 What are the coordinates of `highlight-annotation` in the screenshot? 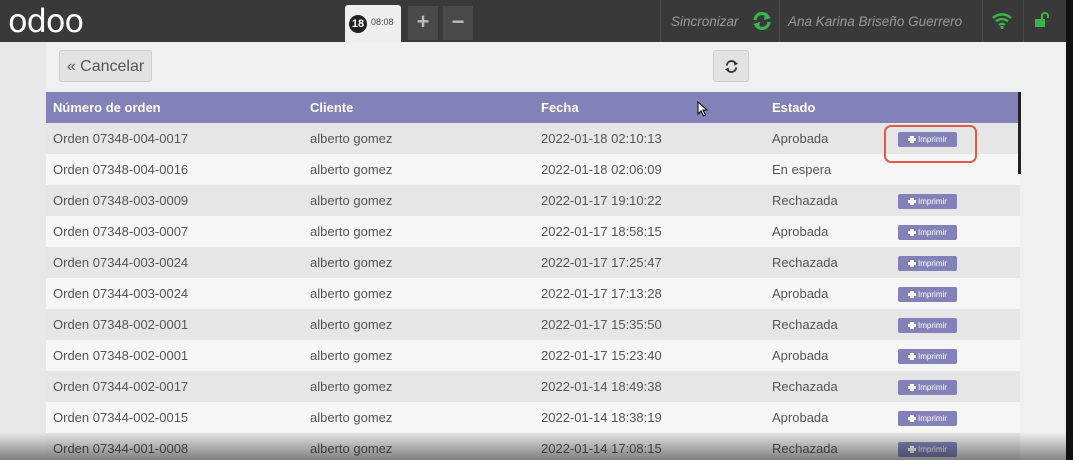 It's located at (930, 144).